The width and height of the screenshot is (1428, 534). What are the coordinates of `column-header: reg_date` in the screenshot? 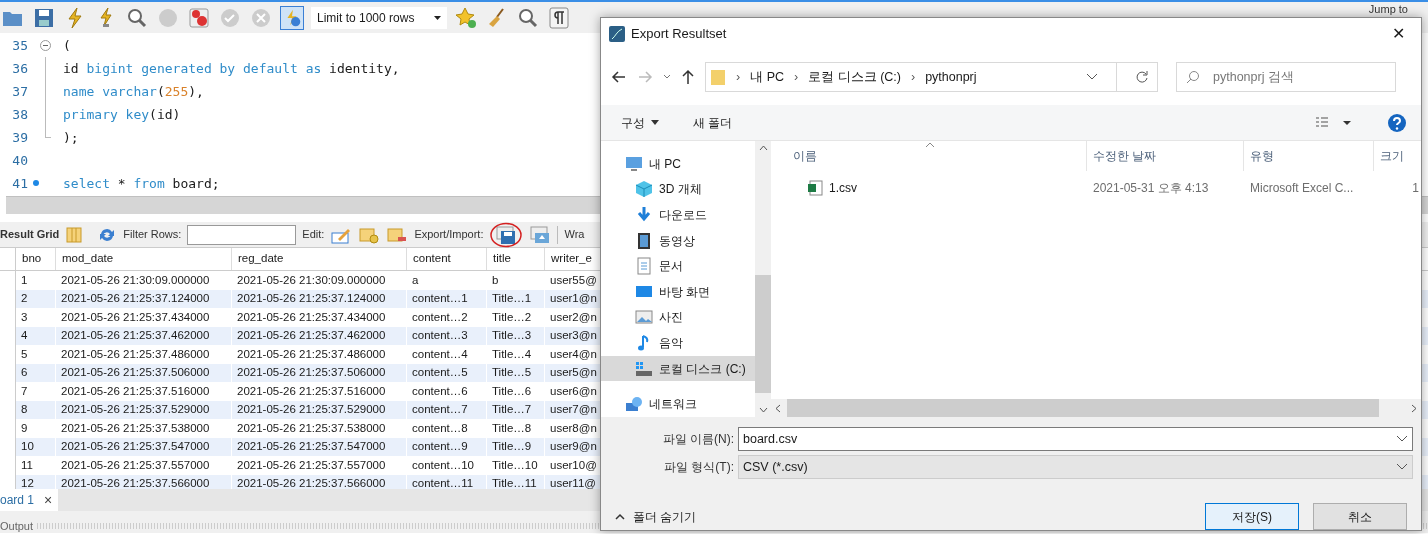 It's located at (319, 259).